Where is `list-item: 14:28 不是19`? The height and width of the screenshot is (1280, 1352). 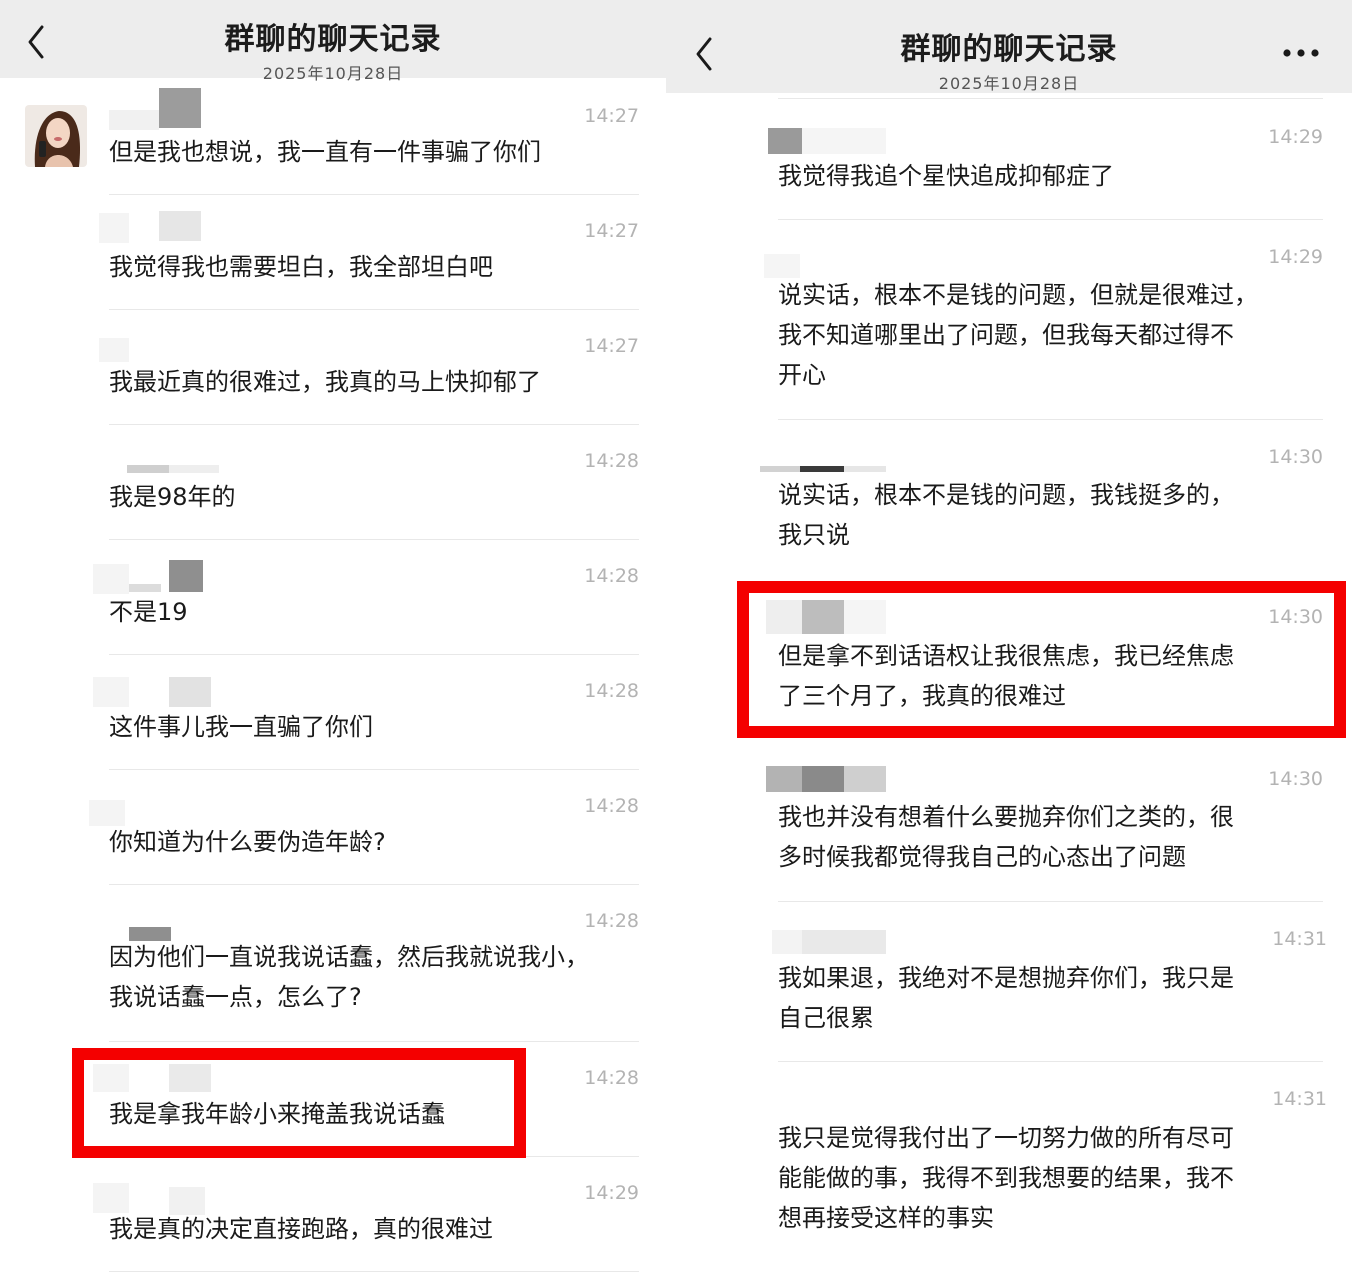 list-item: 14:28 不是19 is located at coordinates (366, 597).